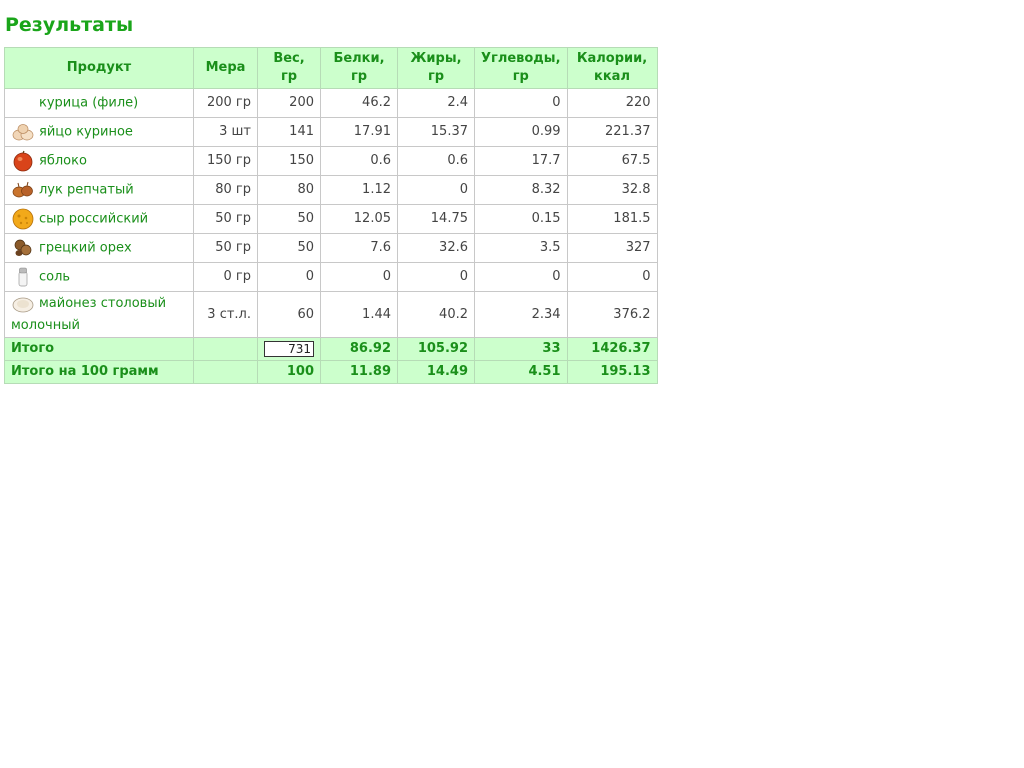  Describe the element at coordinates (359, 219) in the screenshot. I see `cell-protein: 12.05` at that location.